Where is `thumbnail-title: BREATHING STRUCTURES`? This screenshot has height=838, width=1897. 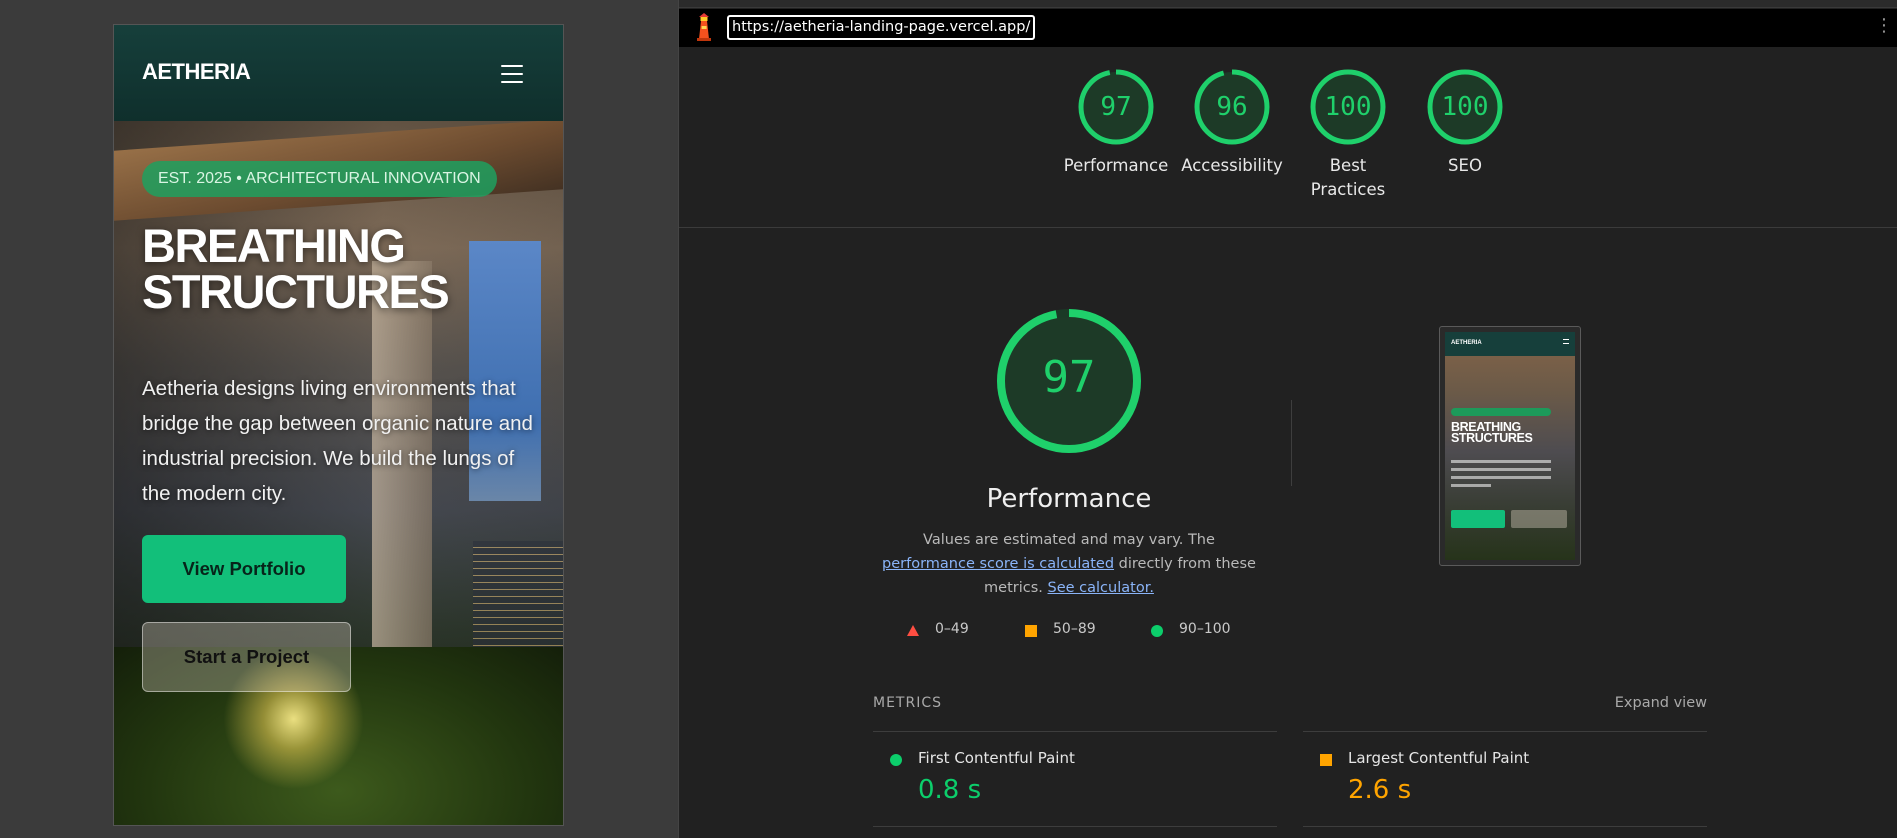
thumbnail-title: BREATHING STRUCTURES is located at coordinates (1492, 432).